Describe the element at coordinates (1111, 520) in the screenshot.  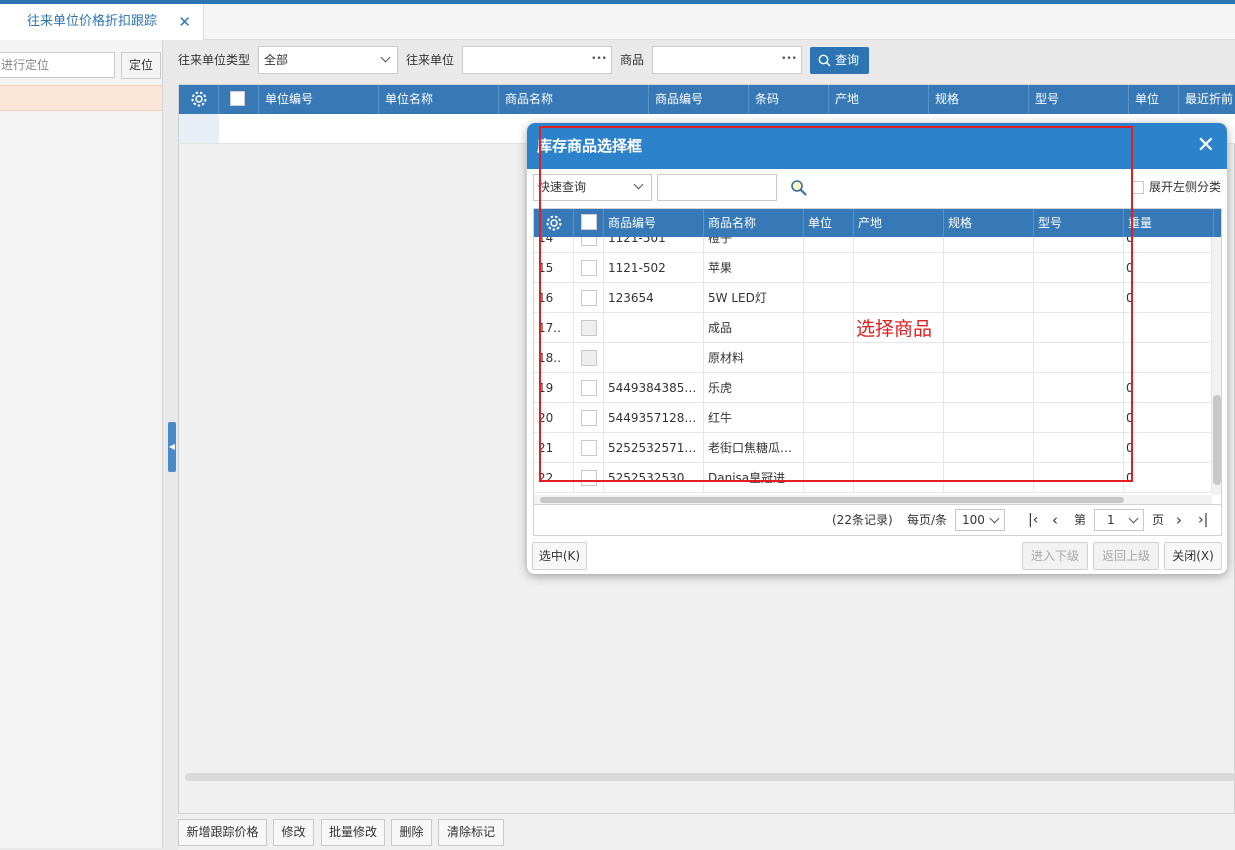
I see `page-value: 1` at that location.